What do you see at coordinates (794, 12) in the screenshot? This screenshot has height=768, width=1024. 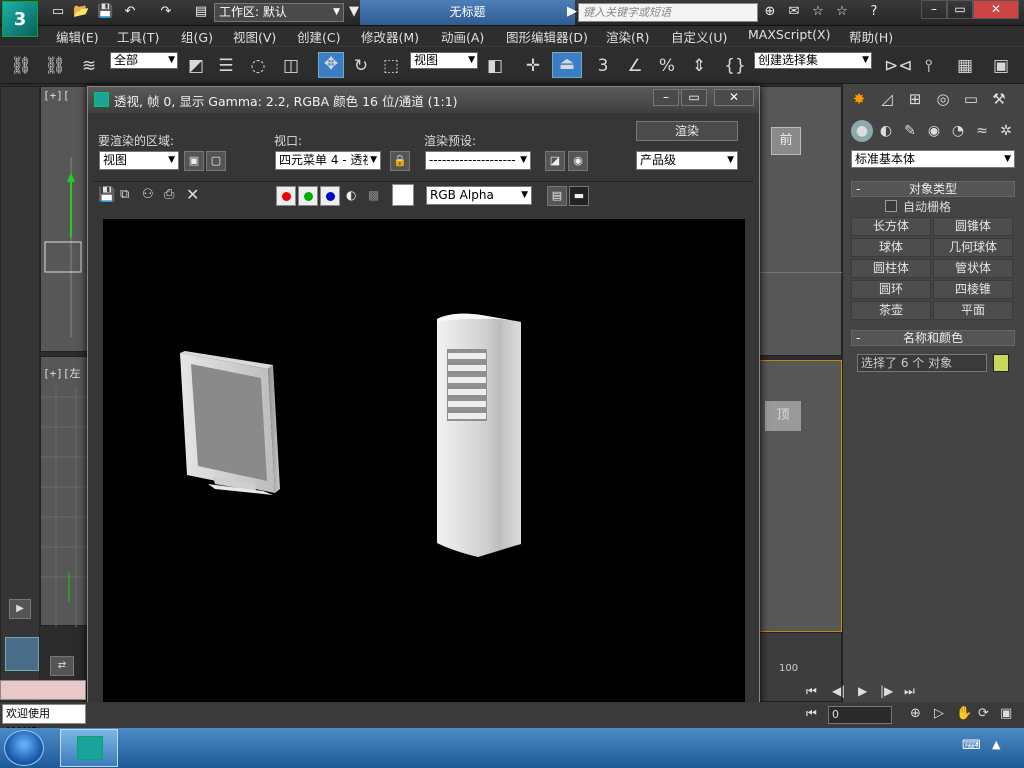 I see `communication-icon: ✉` at bounding box center [794, 12].